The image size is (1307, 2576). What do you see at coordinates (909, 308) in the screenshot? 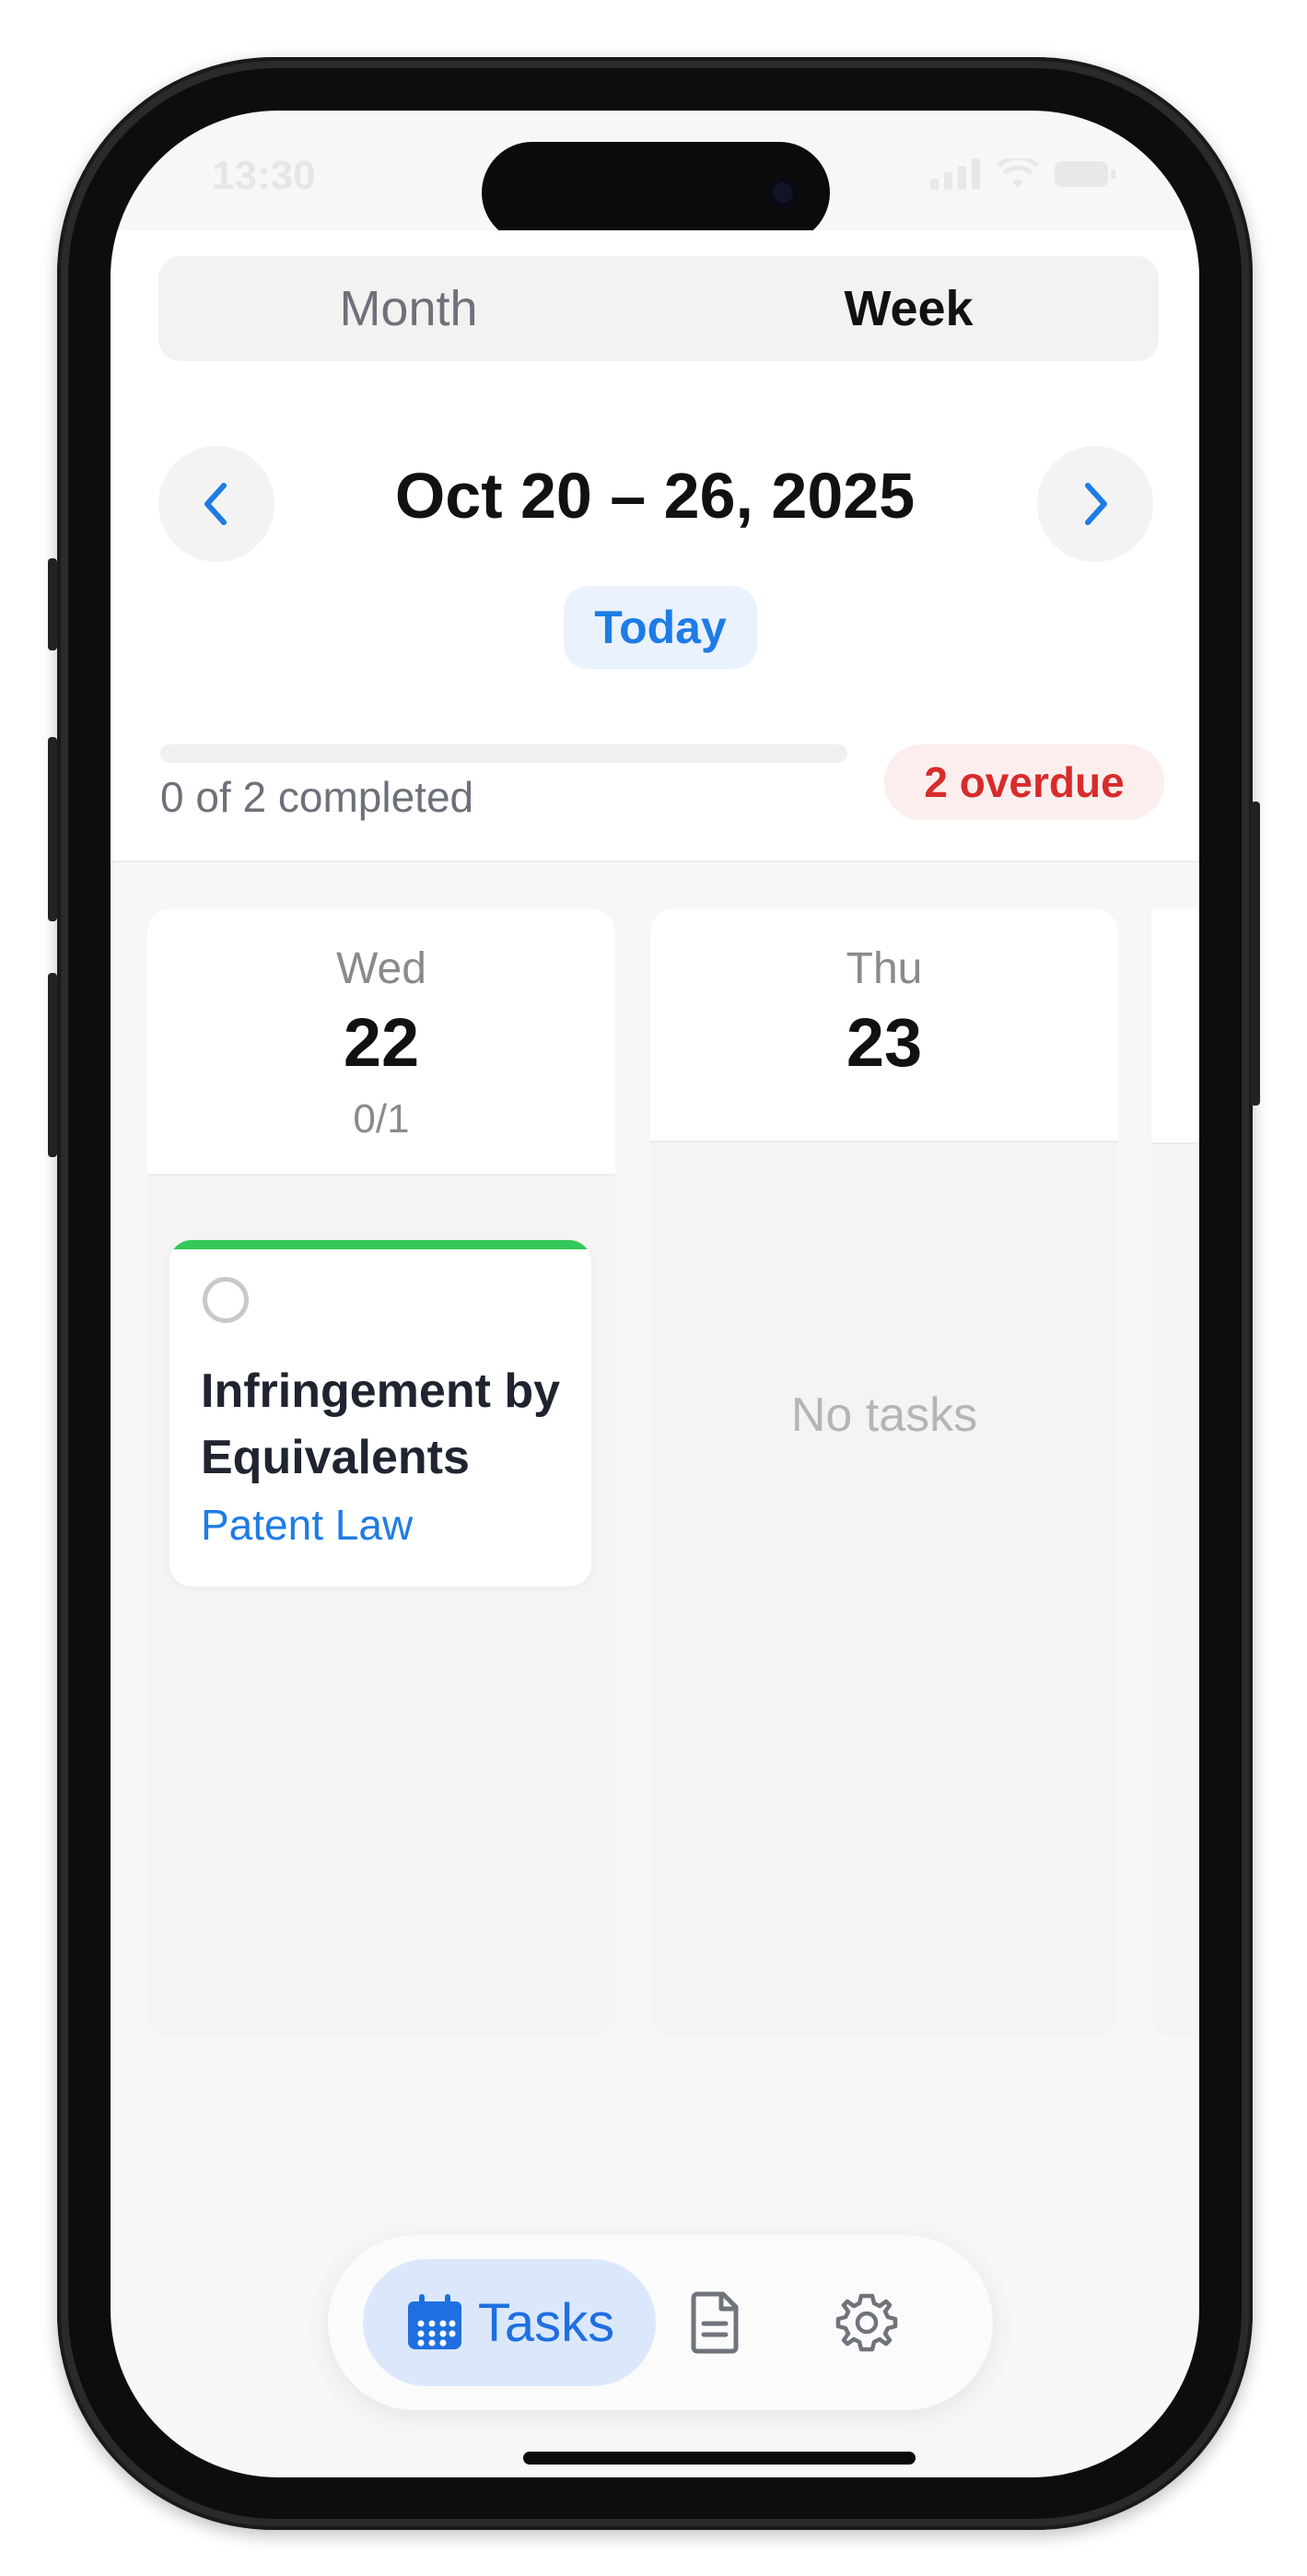
I see `week-tab: Week` at bounding box center [909, 308].